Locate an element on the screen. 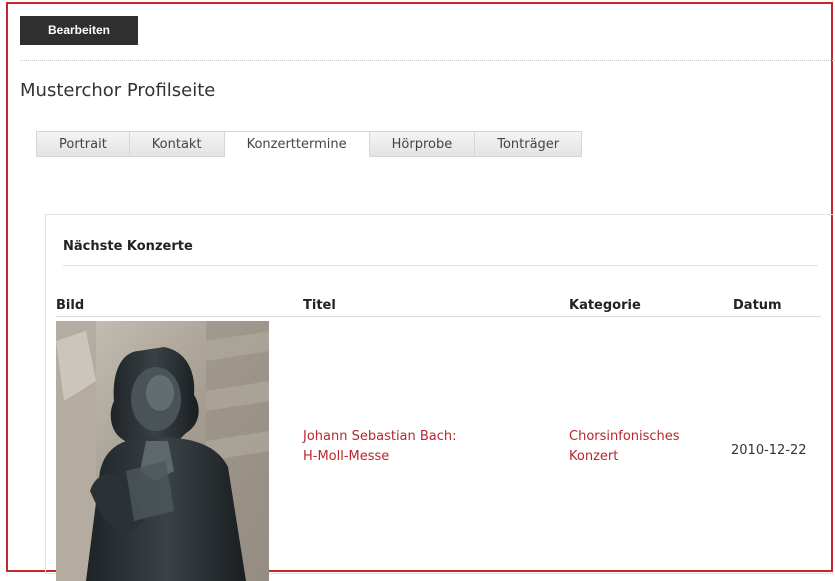 The height and width of the screenshot is (581, 835). section-divider is located at coordinates (440, 265).